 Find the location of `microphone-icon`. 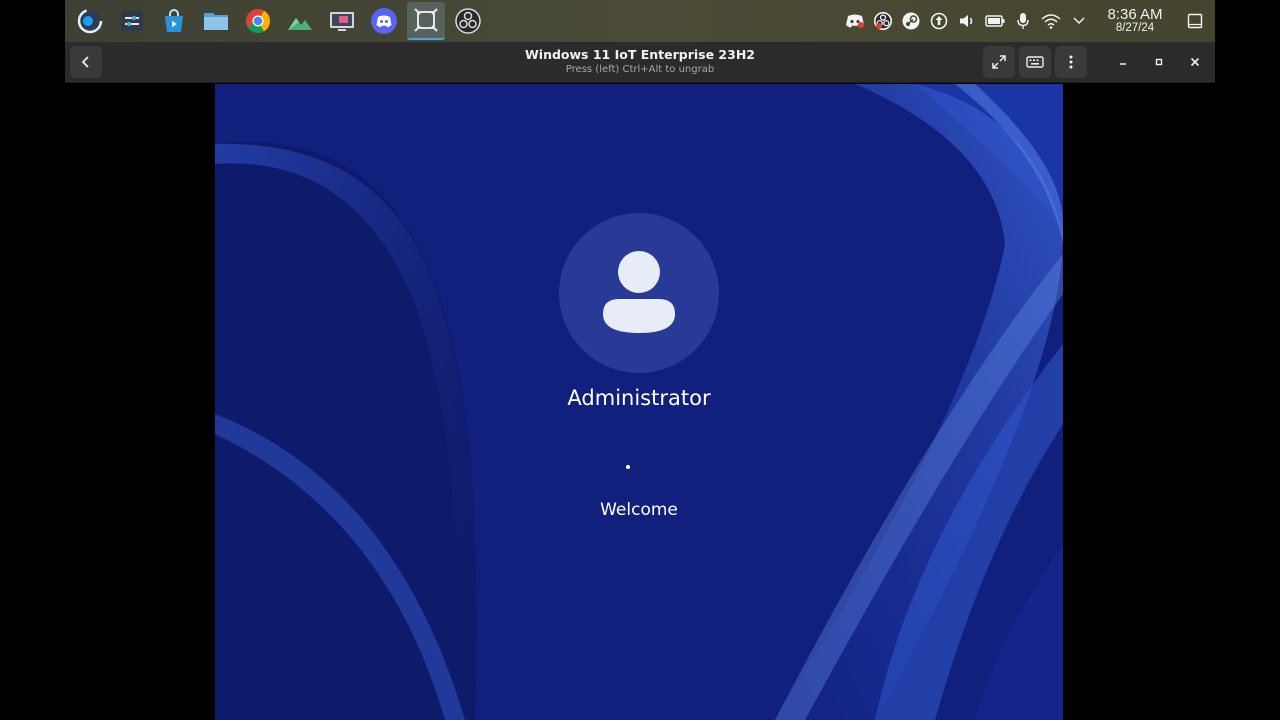

microphone-icon is located at coordinates (1023, 21).